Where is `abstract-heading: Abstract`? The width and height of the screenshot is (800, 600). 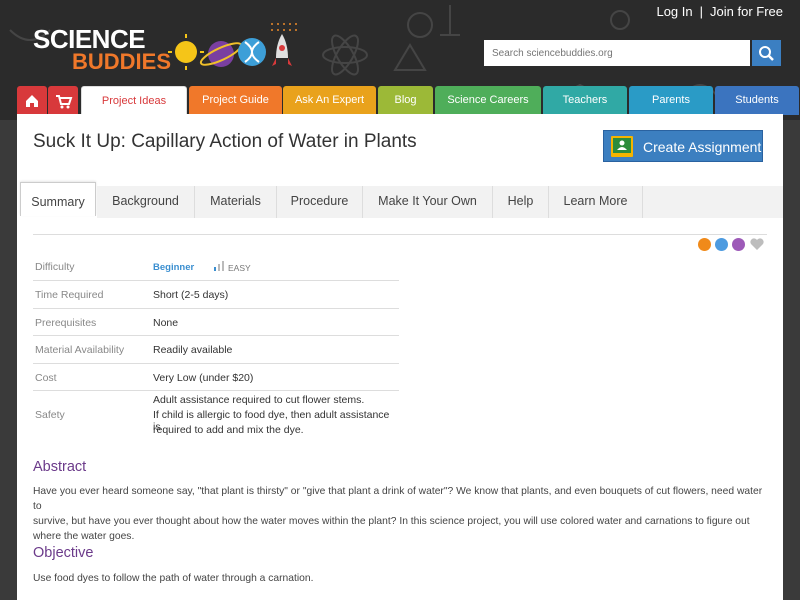 abstract-heading: Abstract is located at coordinates (60, 467).